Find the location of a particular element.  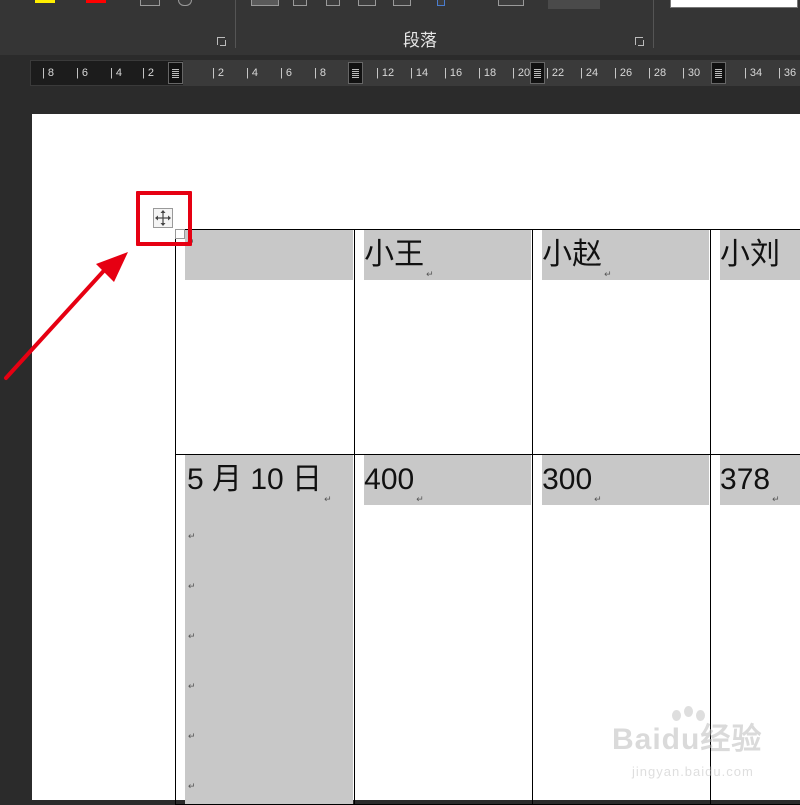

font-color-swatch is located at coordinates (96, 1).